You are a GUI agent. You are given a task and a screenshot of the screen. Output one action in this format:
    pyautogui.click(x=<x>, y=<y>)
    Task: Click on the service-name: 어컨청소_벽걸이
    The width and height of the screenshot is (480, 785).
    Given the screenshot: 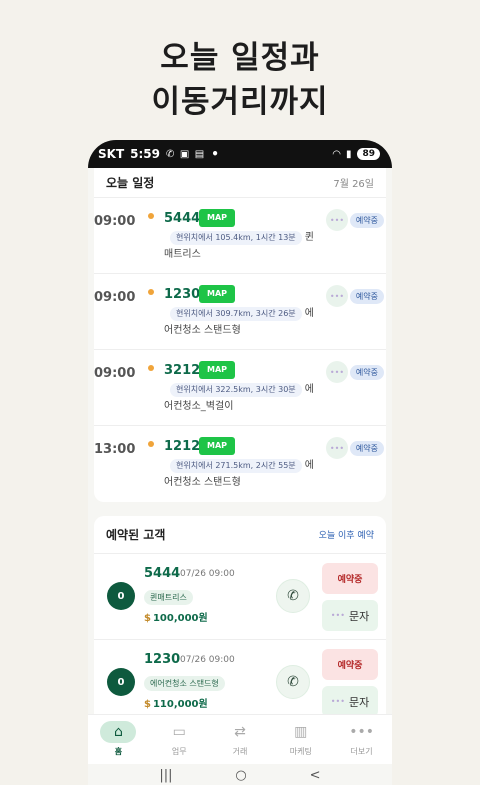 What is the action you would take?
    pyautogui.click(x=199, y=406)
    